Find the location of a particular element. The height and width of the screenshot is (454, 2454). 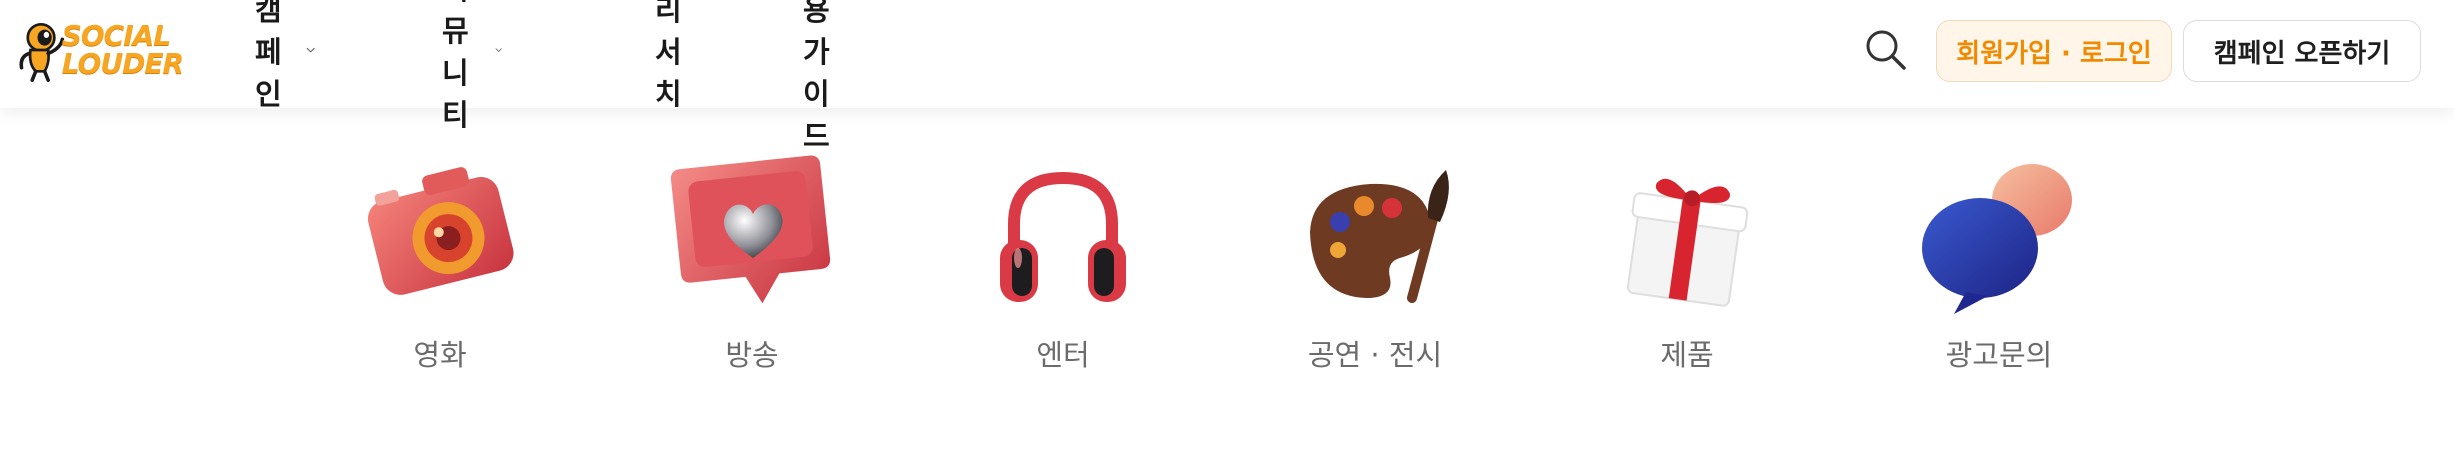

category-product: 제품 is located at coordinates (1687, 268).